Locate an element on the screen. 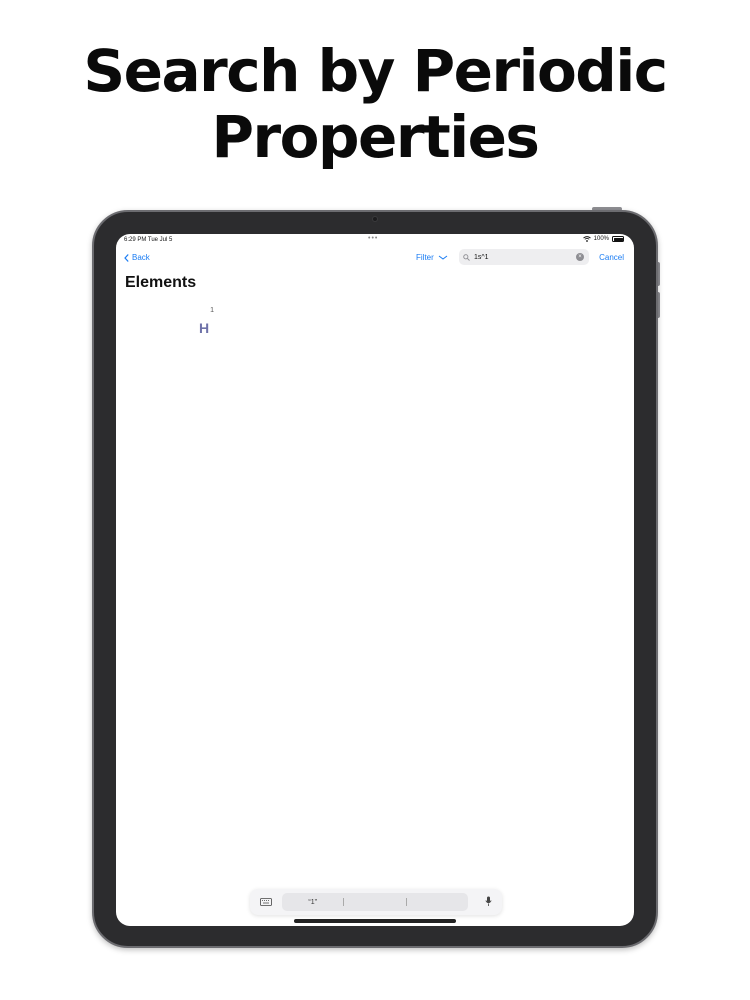 Image resolution: width=750 pixels, height=1000 pixels. back-button: Back is located at coordinates (137, 257).